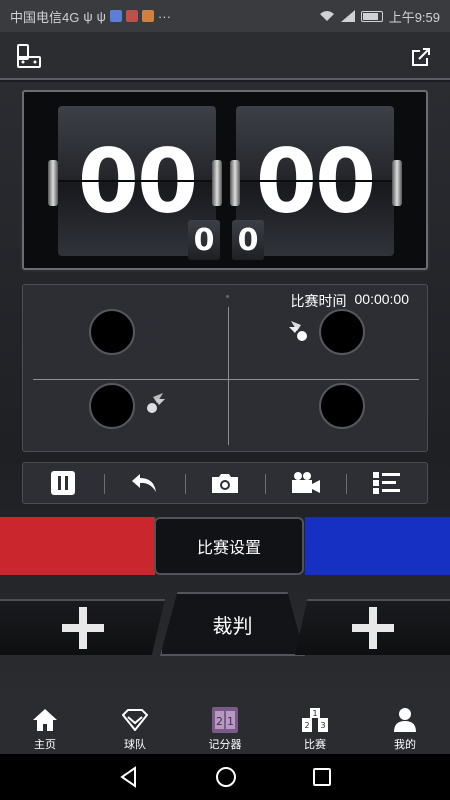 This screenshot has height=800, width=450. Describe the element at coordinates (232, 624) in the screenshot. I see `referee-button: 裁判` at that location.